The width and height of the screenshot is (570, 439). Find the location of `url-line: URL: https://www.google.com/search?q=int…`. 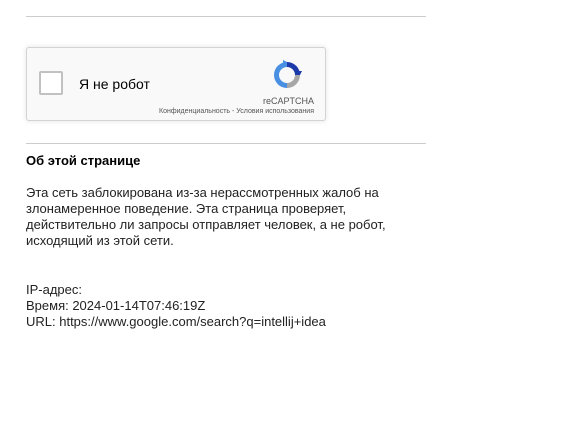

url-line: URL: https://www.google.com/search?q=int… is located at coordinates (176, 321).